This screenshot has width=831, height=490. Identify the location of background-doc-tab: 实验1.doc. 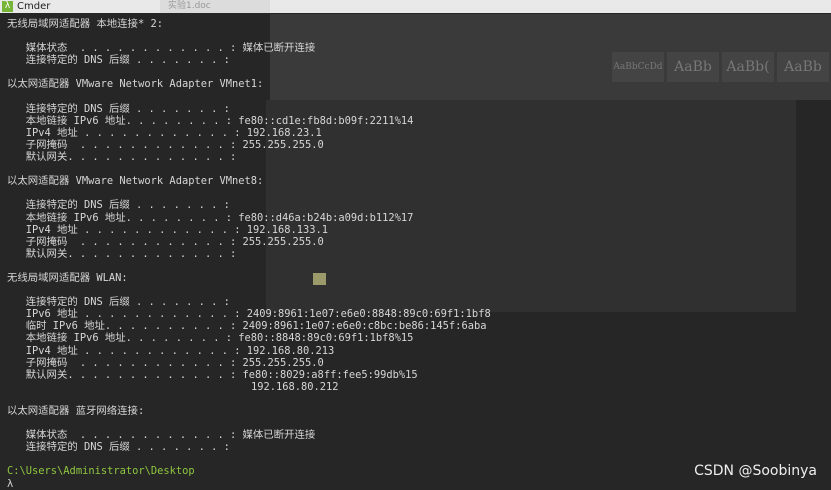
(215, 6).